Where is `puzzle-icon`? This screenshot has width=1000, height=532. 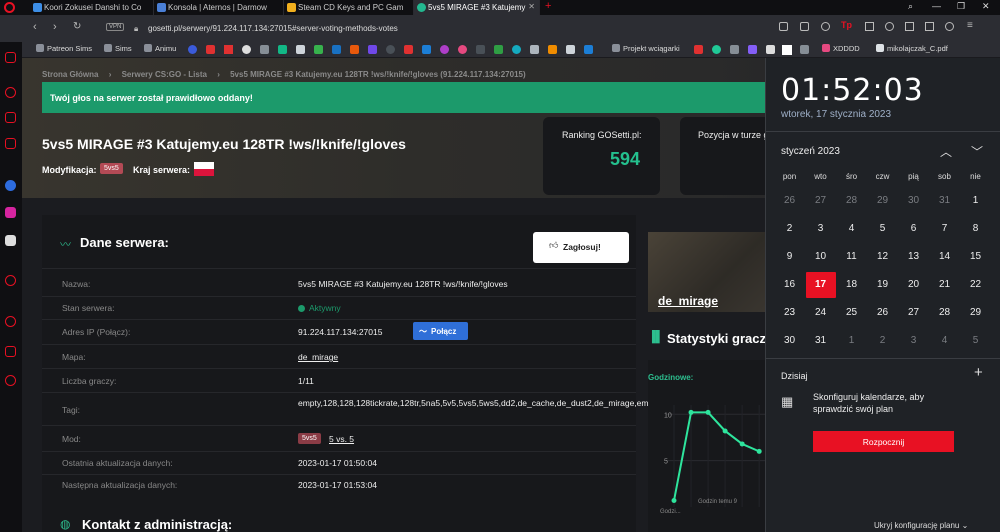 puzzle-icon is located at coordinates (909, 26).